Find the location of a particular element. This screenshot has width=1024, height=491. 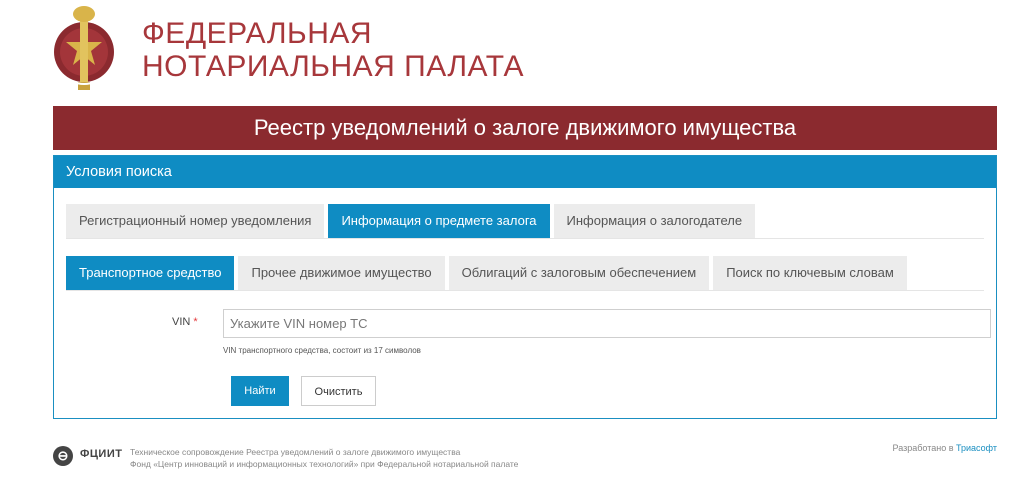

org-name: ФЕДЕРАЛЬНАЯ НОТАРИАЛЬНАЯ ПАЛАТА is located at coordinates (333, 50).